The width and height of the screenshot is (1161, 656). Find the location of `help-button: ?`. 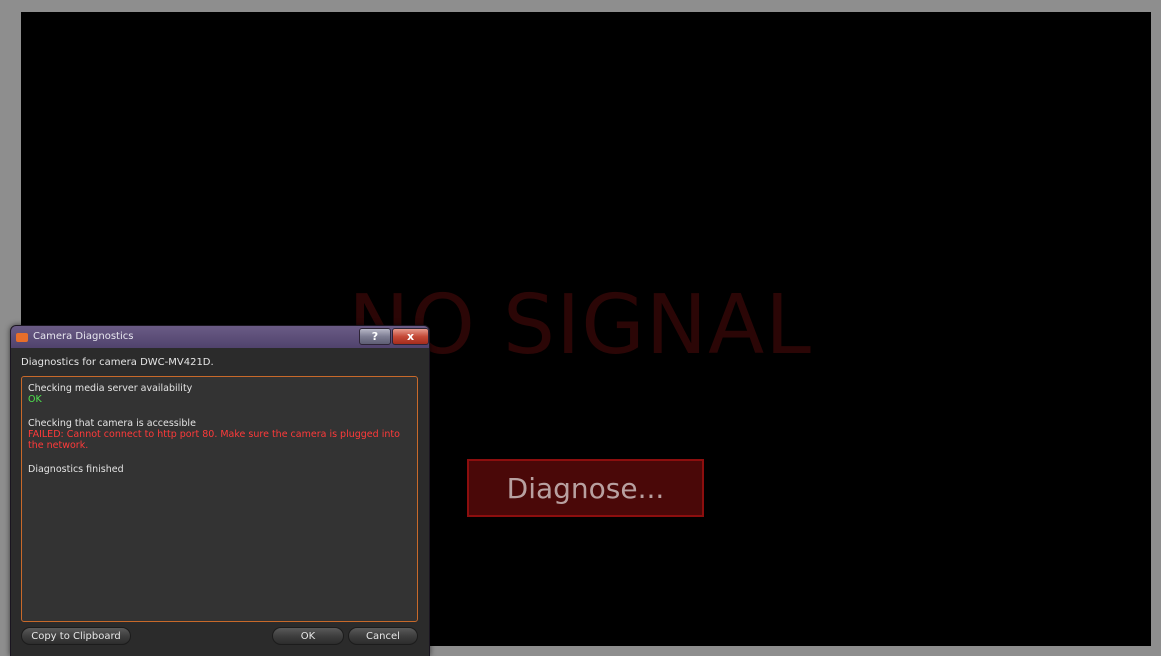

help-button: ? is located at coordinates (375, 336).